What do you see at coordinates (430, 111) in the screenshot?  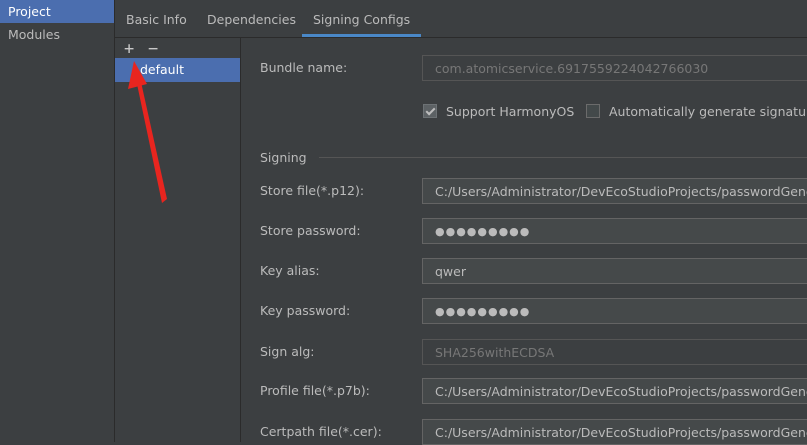 I see `support-harmonyos-checkbox` at bounding box center [430, 111].